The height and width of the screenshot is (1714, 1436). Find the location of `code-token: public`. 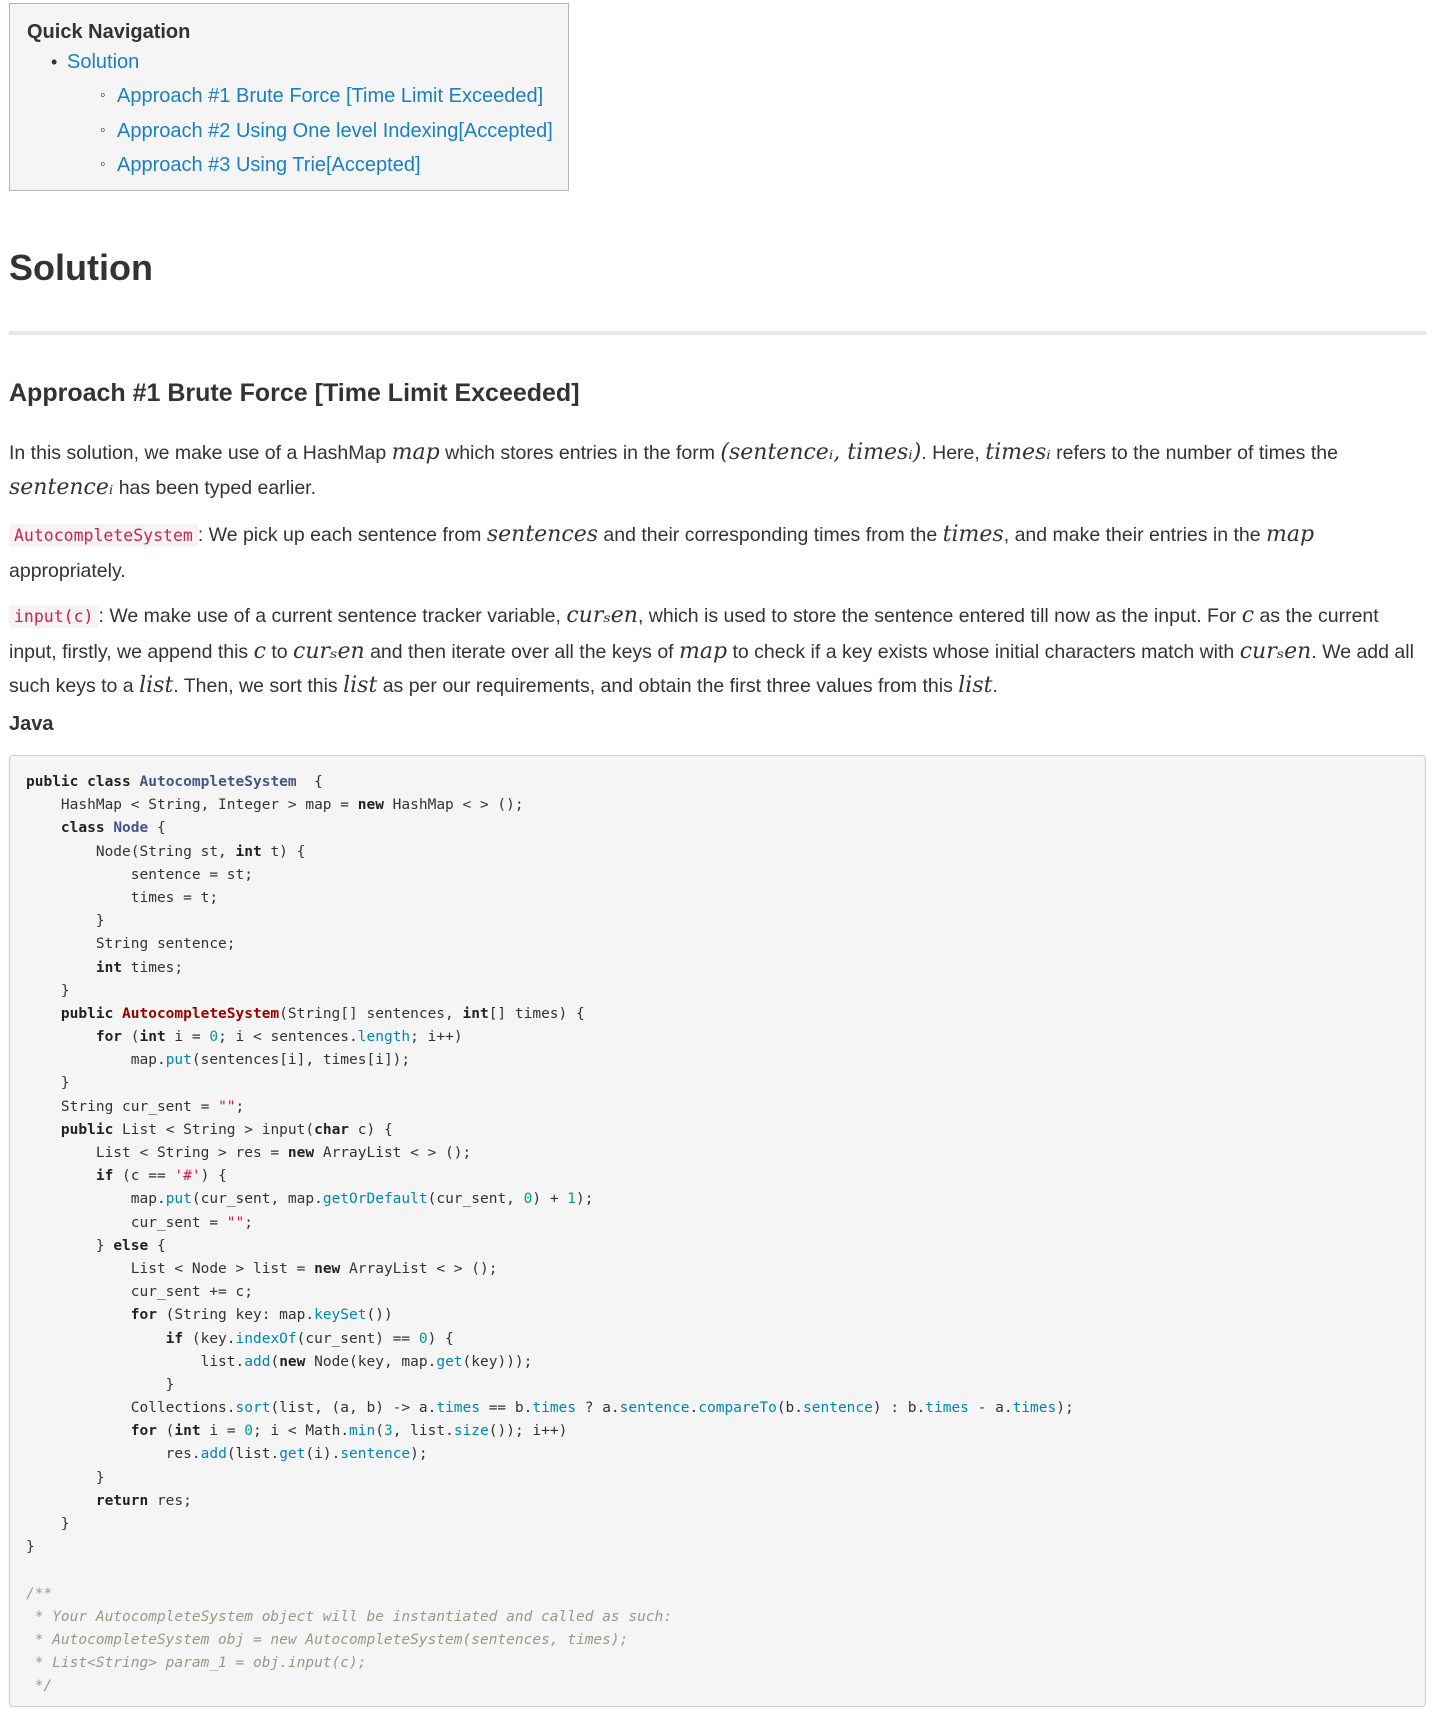

code-token: public is located at coordinates (70, 1129).